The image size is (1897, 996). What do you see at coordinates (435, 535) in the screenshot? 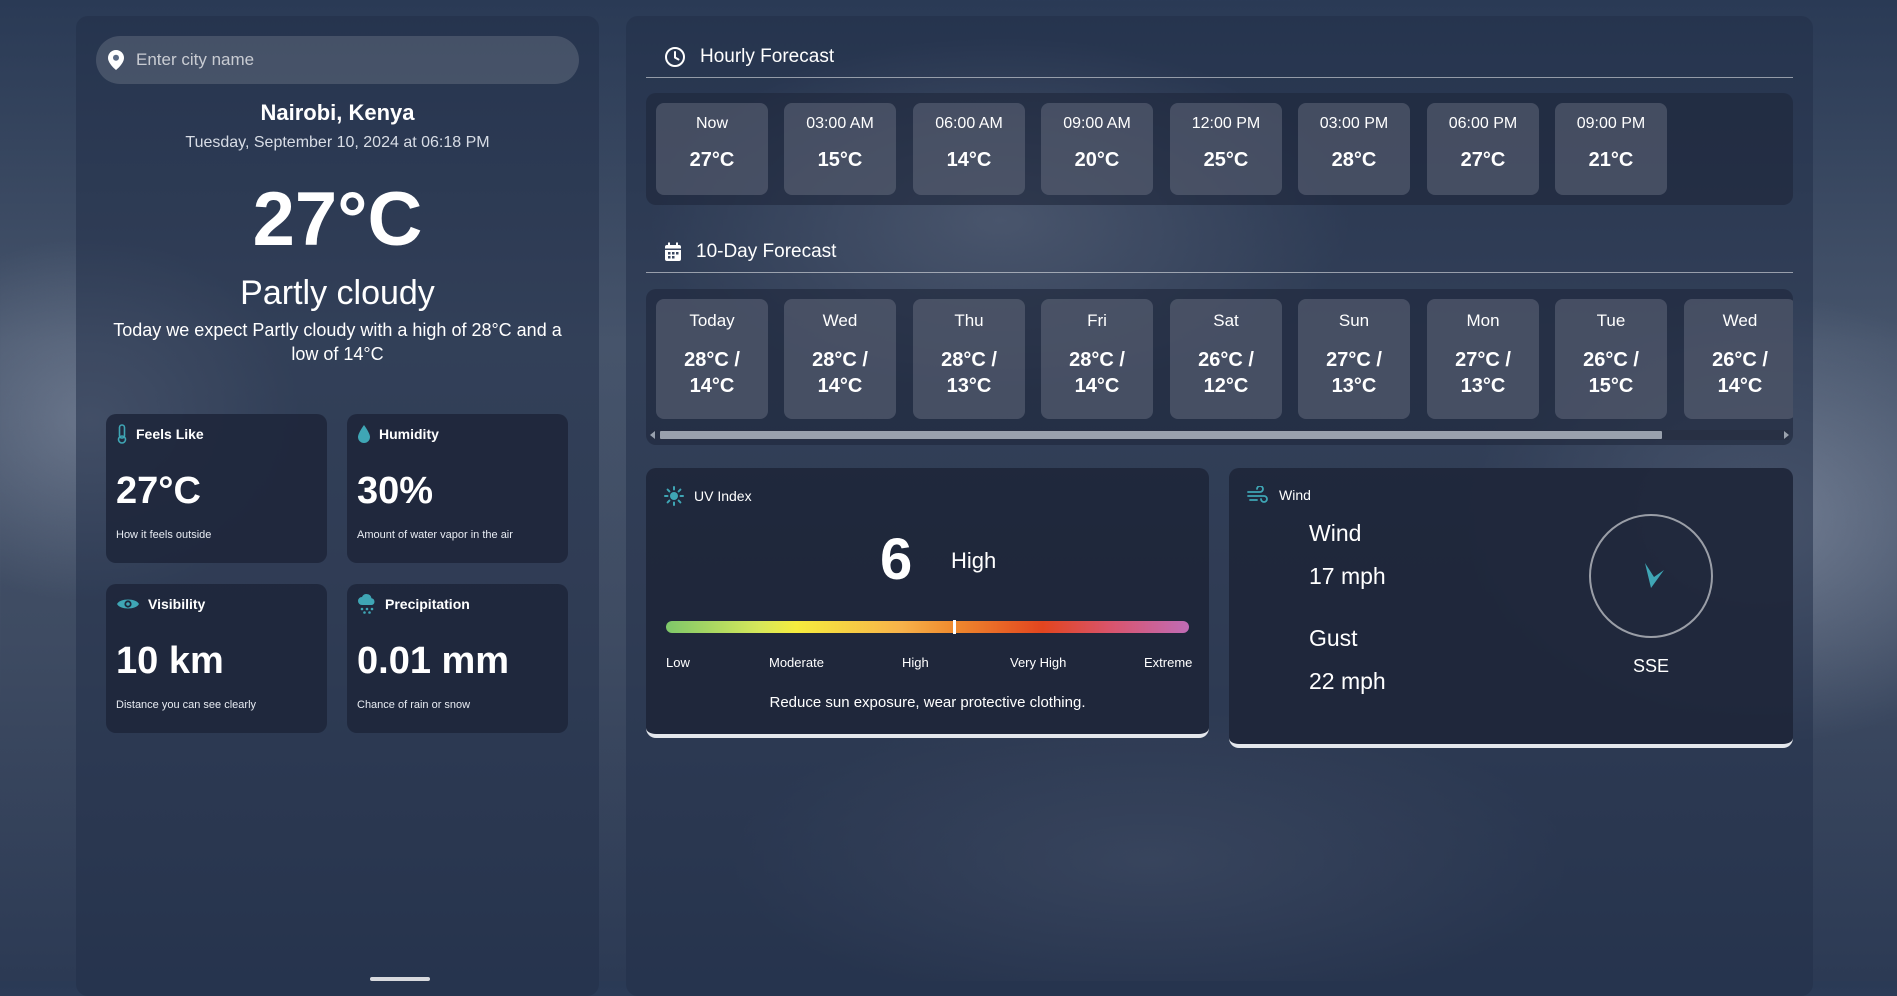
I see `humidity-subtitle: Amount of water vapor in the air` at bounding box center [435, 535].